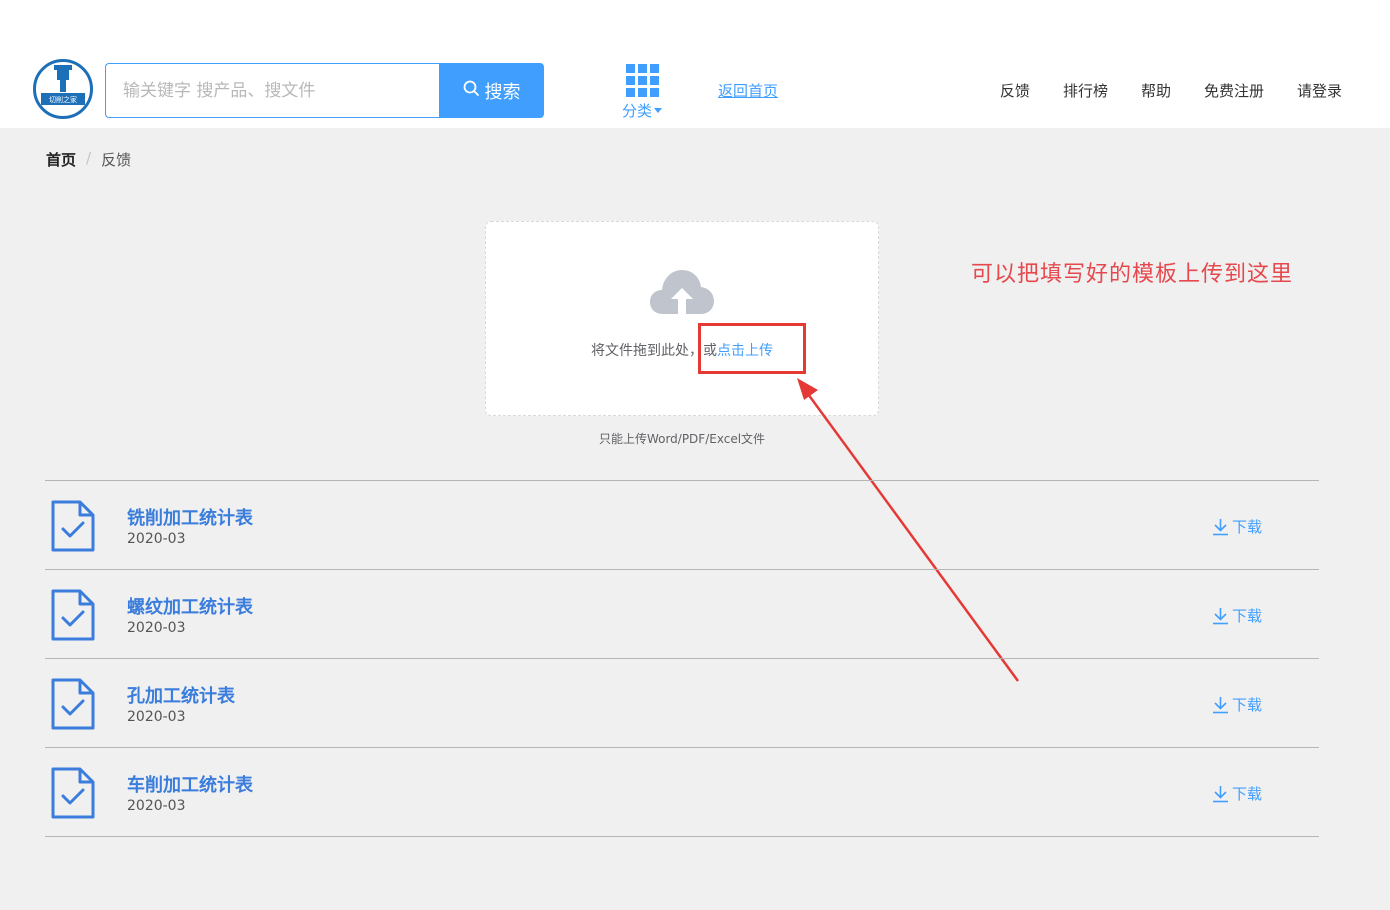 The height and width of the screenshot is (910, 1390). Describe the element at coordinates (1319, 90) in the screenshot. I see `nav-login: 请登录` at that location.